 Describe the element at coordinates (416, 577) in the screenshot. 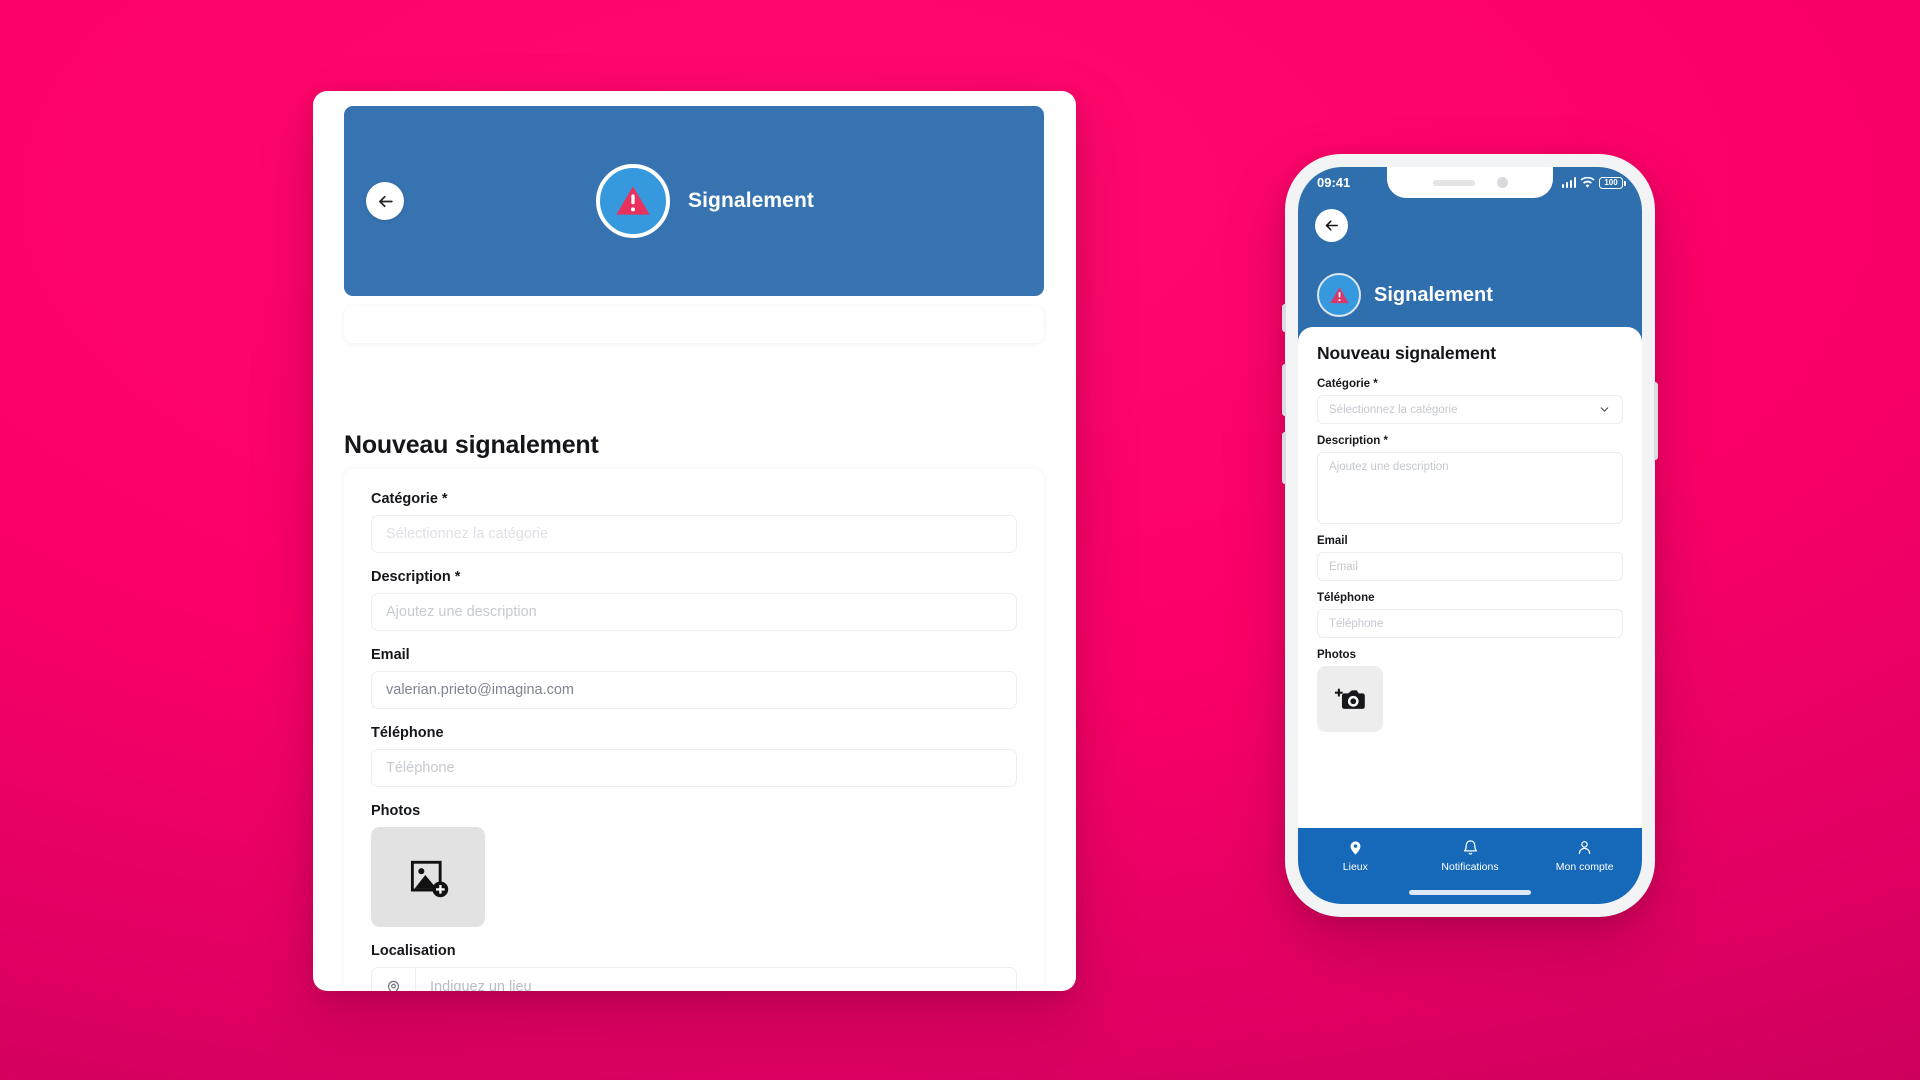

I see `description-label: Description *` at that location.